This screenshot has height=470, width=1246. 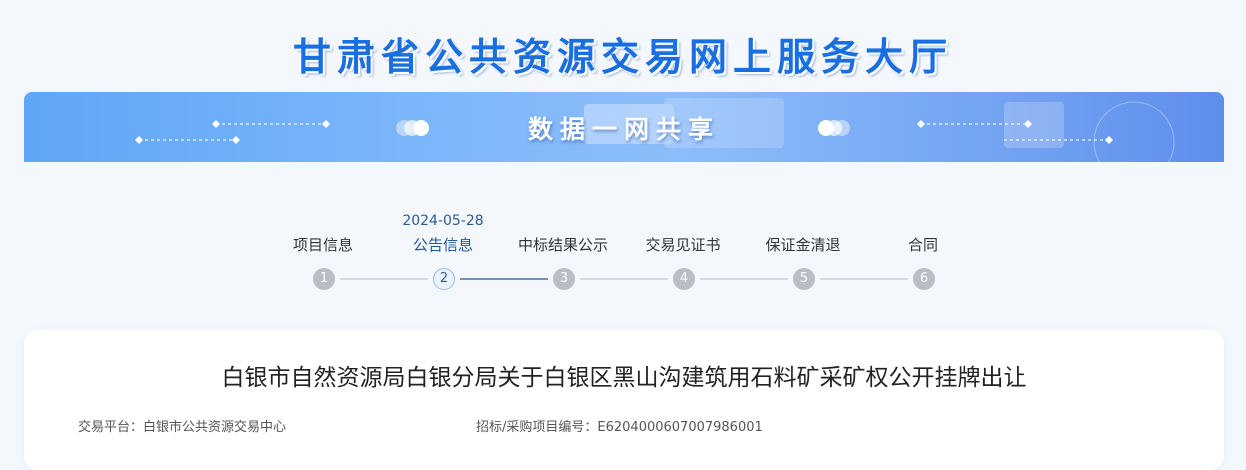 What do you see at coordinates (624, 378) in the screenshot?
I see `article-title: 白银市自然资源局白银分局关于白银区黑山沟建筑用石料矿采矿权公开挂牌出让` at bounding box center [624, 378].